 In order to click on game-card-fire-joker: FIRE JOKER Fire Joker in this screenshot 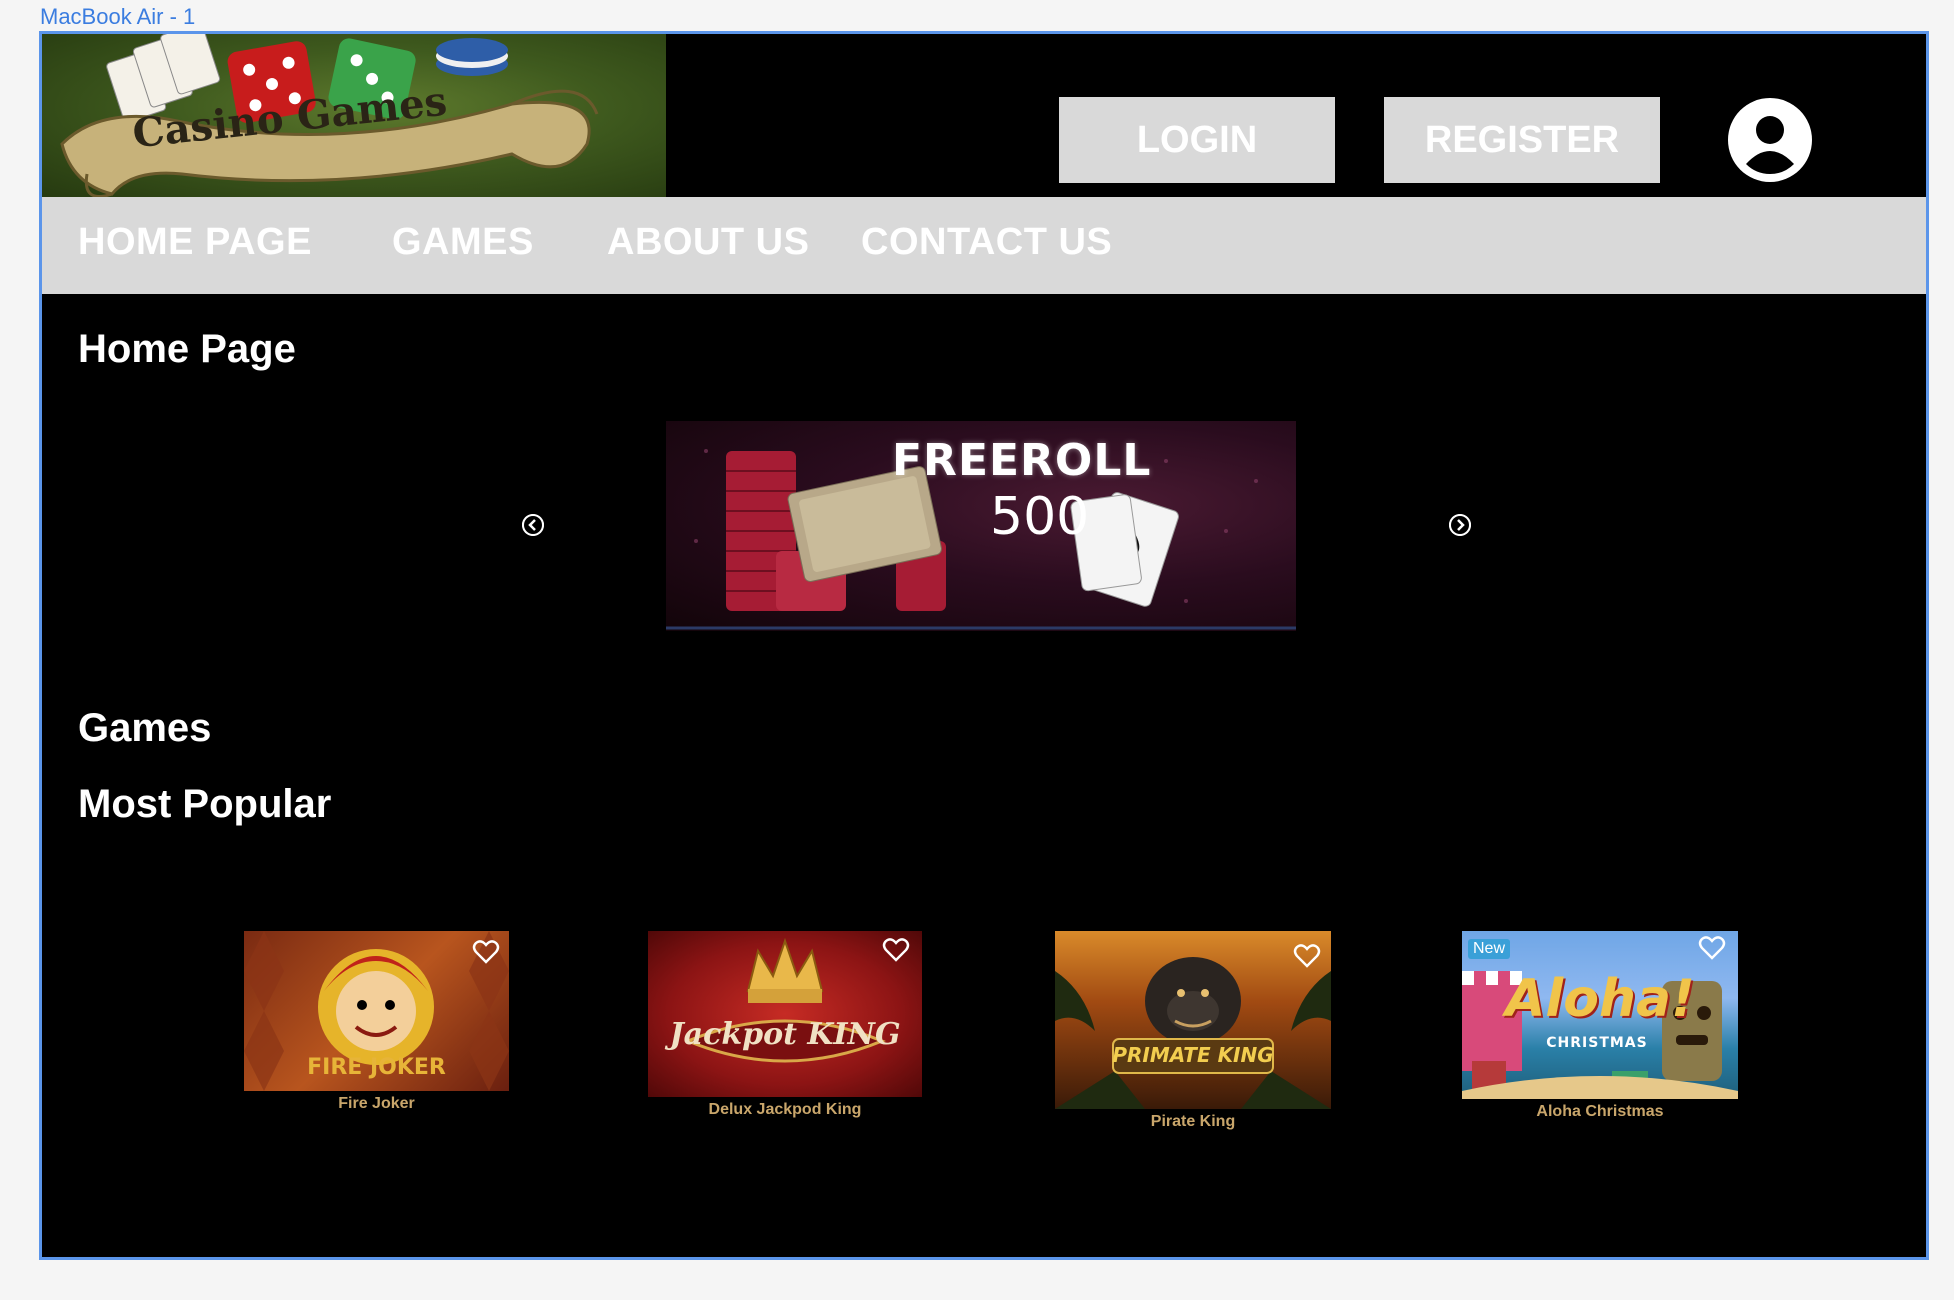, I will do `click(376, 1022)`.